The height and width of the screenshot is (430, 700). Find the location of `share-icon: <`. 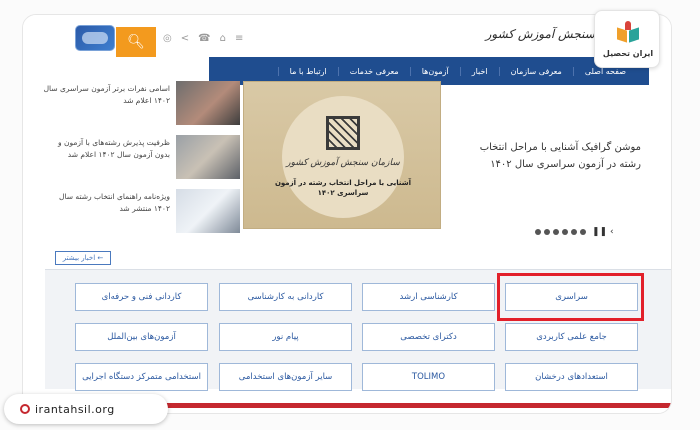

share-icon: < is located at coordinates (185, 38).